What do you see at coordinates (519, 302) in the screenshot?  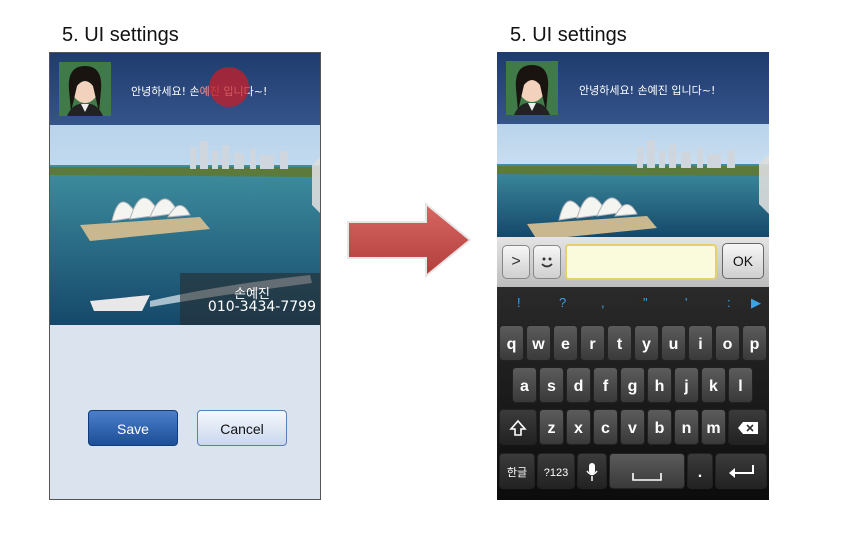 I see `symbol-key: !` at bounding box center [519, 302].